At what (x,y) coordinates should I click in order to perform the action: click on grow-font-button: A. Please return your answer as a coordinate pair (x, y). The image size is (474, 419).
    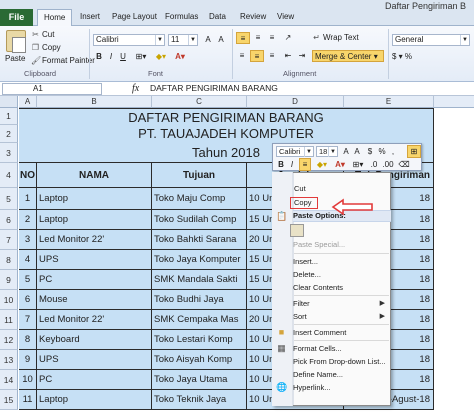
    Looking at the image, I should click on (208, 40).